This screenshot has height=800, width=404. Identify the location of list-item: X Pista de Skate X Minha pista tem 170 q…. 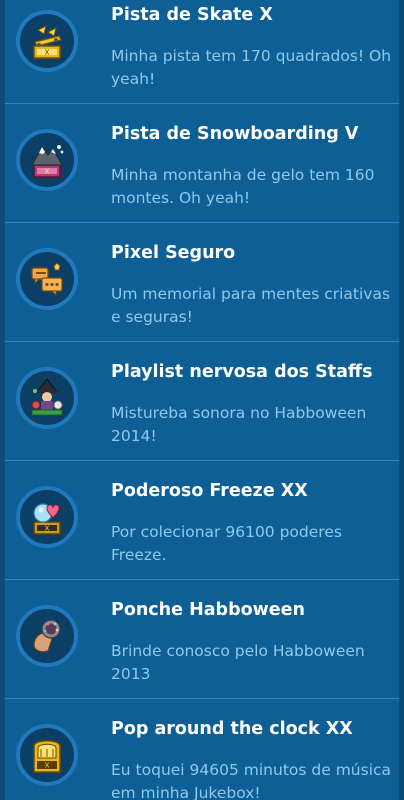
(202, 52).